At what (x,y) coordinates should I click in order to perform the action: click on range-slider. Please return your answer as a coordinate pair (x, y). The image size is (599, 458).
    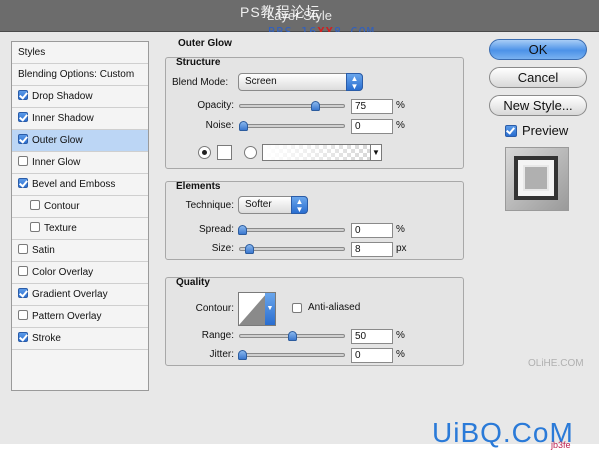
    Looking at the image, I should click on (292, 336).